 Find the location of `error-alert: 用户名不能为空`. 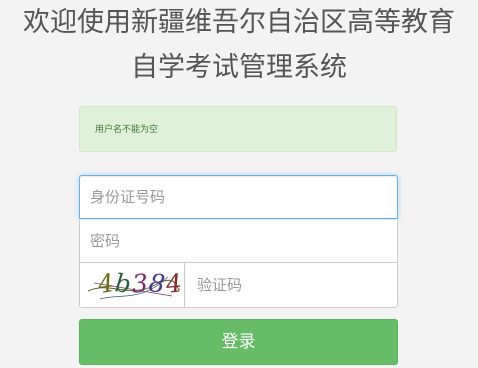

error-alert: 用户名不能为空 is located at coordinates (238, 129).